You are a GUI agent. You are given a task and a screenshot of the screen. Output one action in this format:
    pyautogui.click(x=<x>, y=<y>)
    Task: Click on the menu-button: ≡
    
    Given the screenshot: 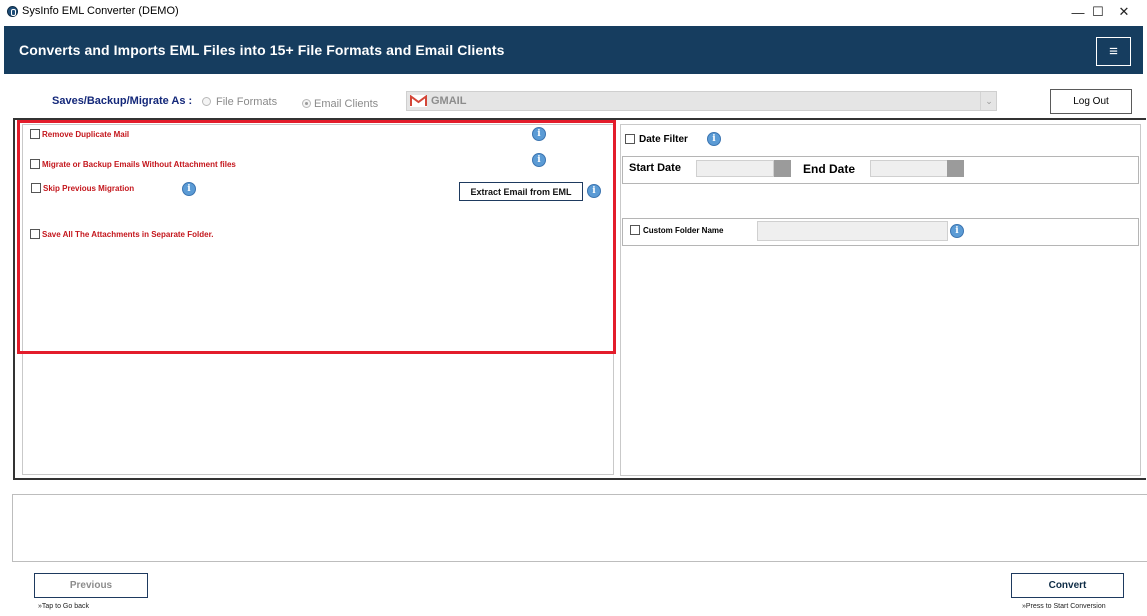 What is the action you would take?
    pyautogui.click(x=1113, y=51)
    